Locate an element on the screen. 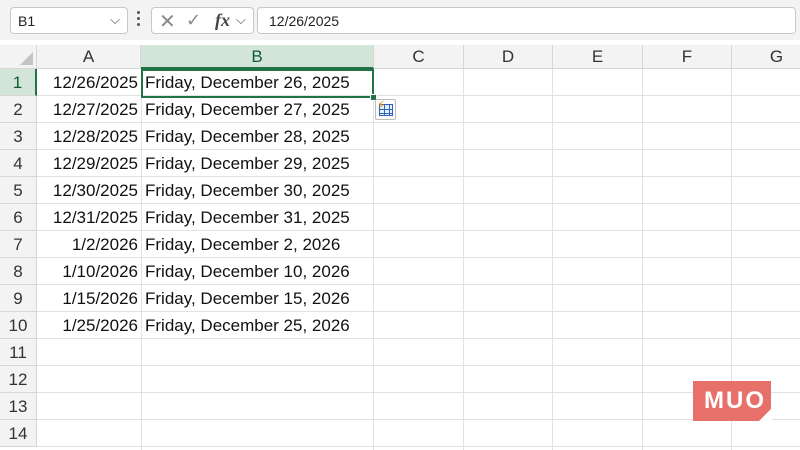 The width and height of the screenshot is (800, 450). row-header: 6 is located at coordinates (18, 217).